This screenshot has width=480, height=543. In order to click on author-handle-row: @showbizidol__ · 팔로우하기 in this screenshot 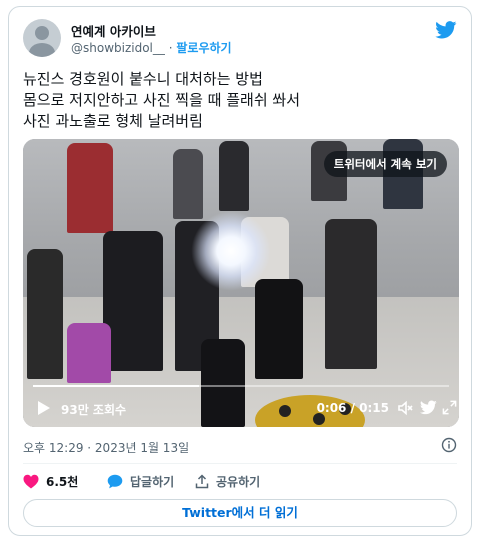, I will do `click(151, 47)`.